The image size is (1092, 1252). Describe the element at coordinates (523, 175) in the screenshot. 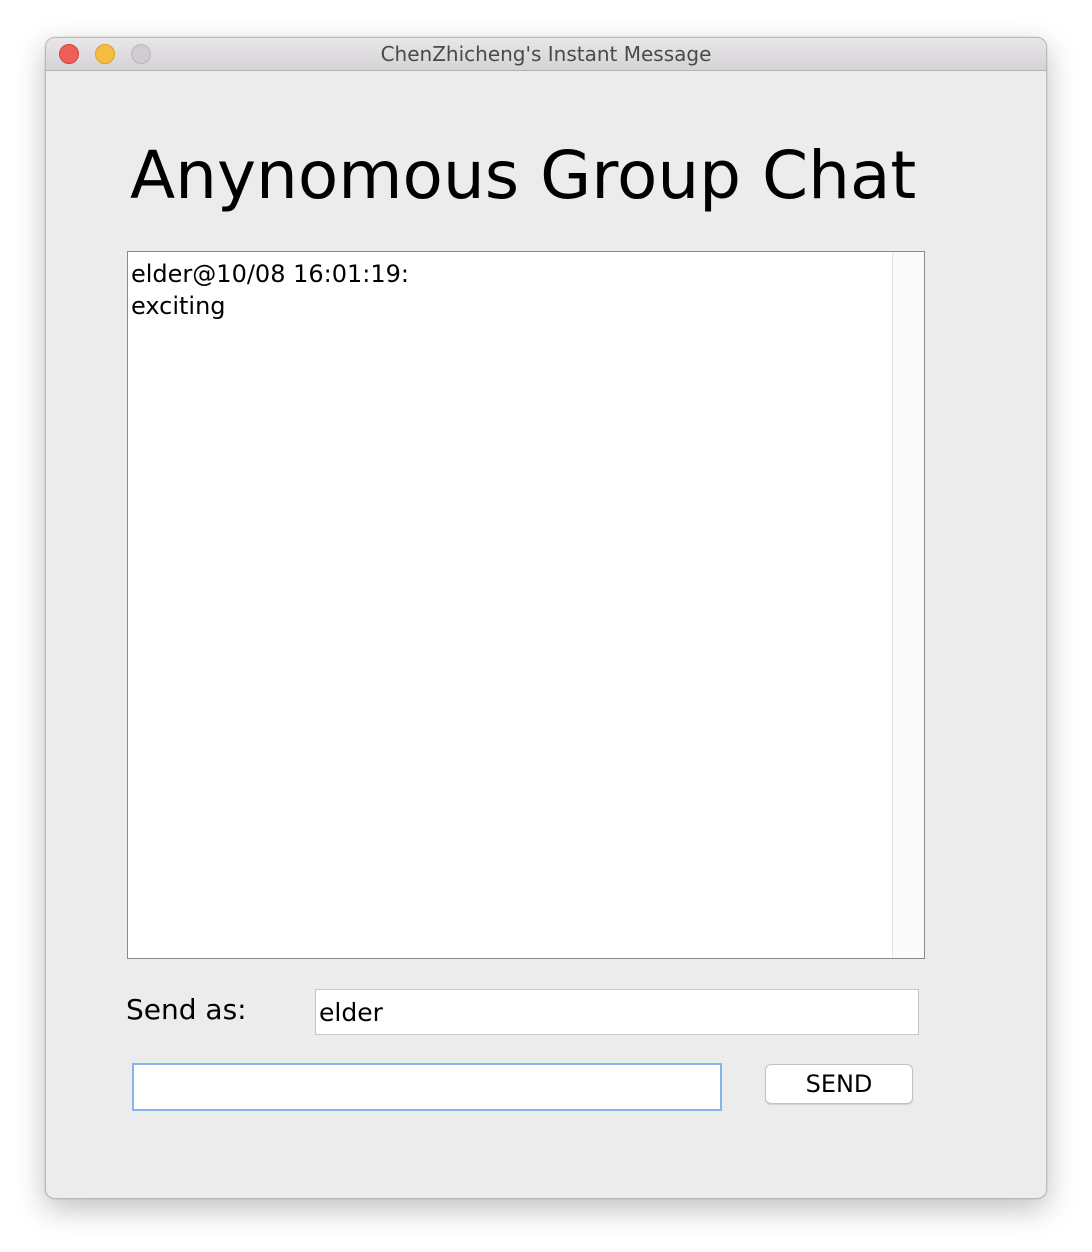

I see `page-title: Anynomous Group Chat` at that location.